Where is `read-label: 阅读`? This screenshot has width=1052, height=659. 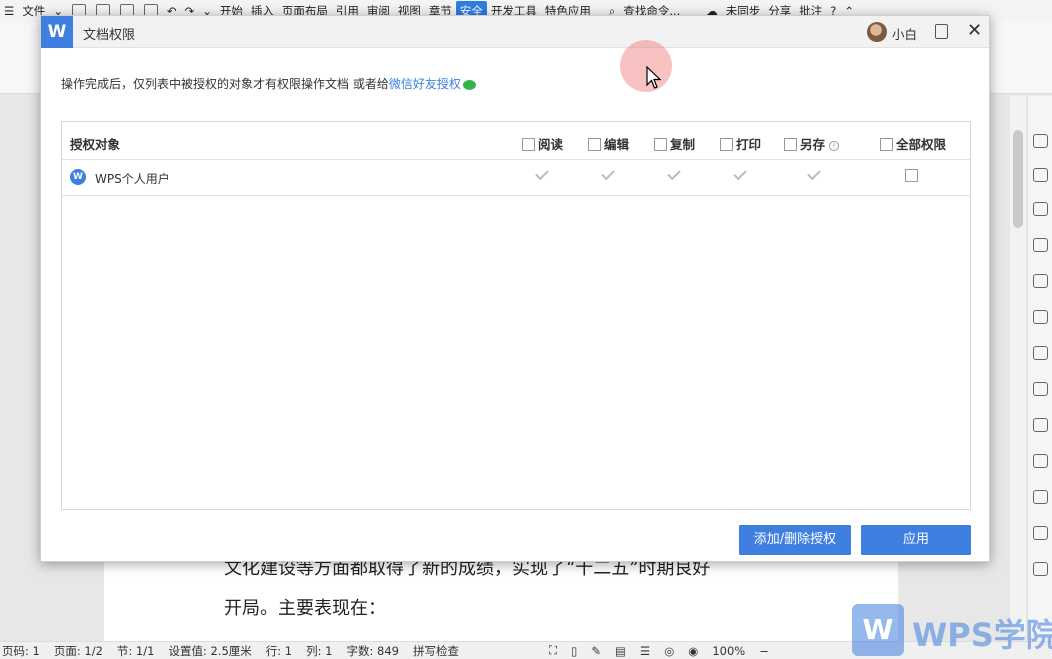
read-label: 阅读 is located at coordinates (551, 144).